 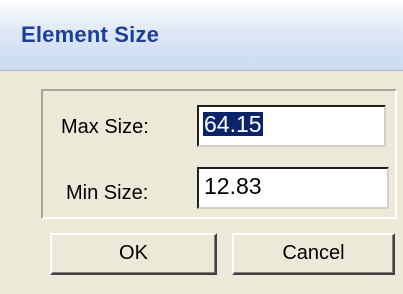 I want to click on min-size-label: Min Size:, so click(x=107, y=193).